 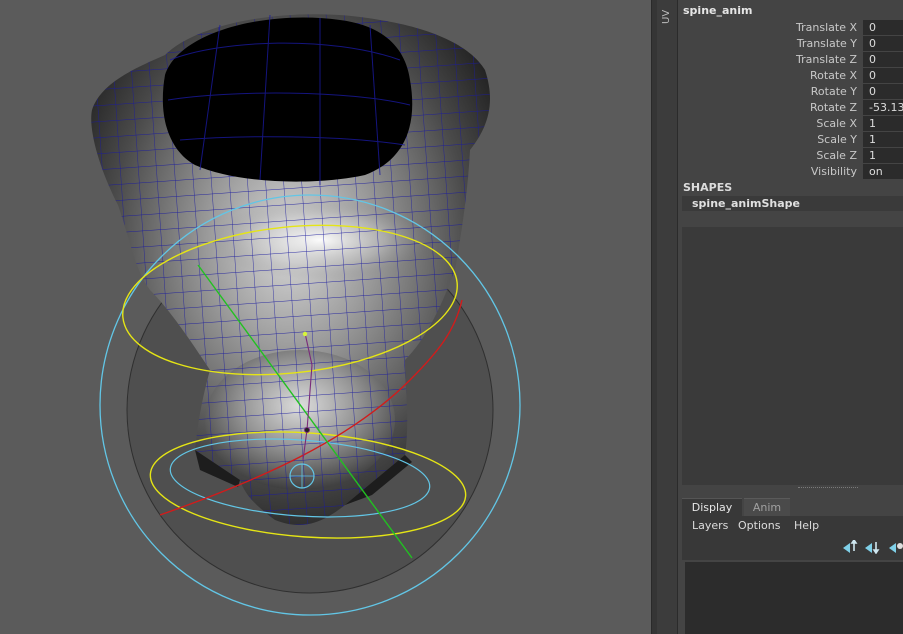 I want to click on attr-row-visibility: Visibility on, so click(x=790, y=172).